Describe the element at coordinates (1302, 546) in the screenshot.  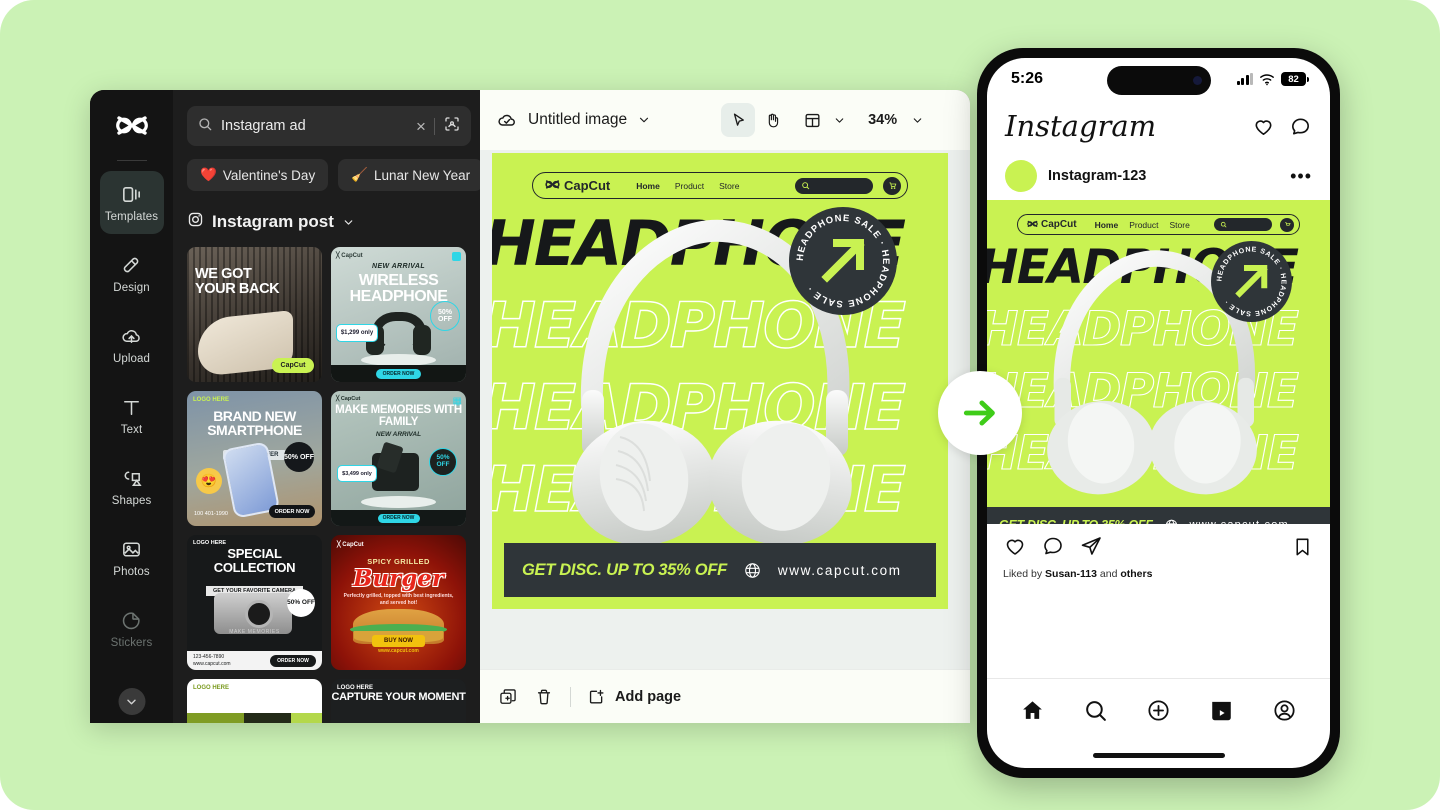
I see `bookmark-icon` at that location.